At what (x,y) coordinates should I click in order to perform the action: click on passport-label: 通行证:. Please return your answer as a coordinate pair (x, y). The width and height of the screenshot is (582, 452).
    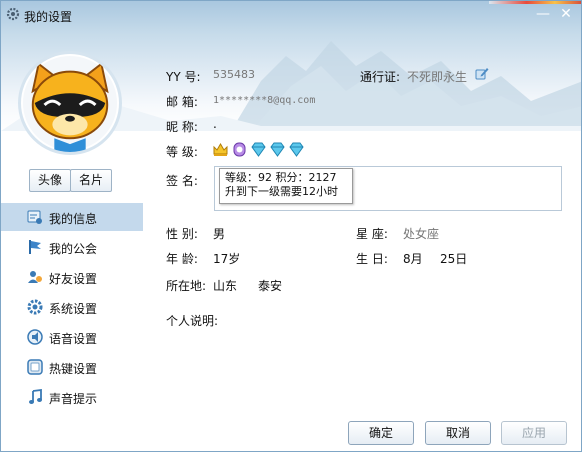
    Looking at the image, I should click on (380, 77).